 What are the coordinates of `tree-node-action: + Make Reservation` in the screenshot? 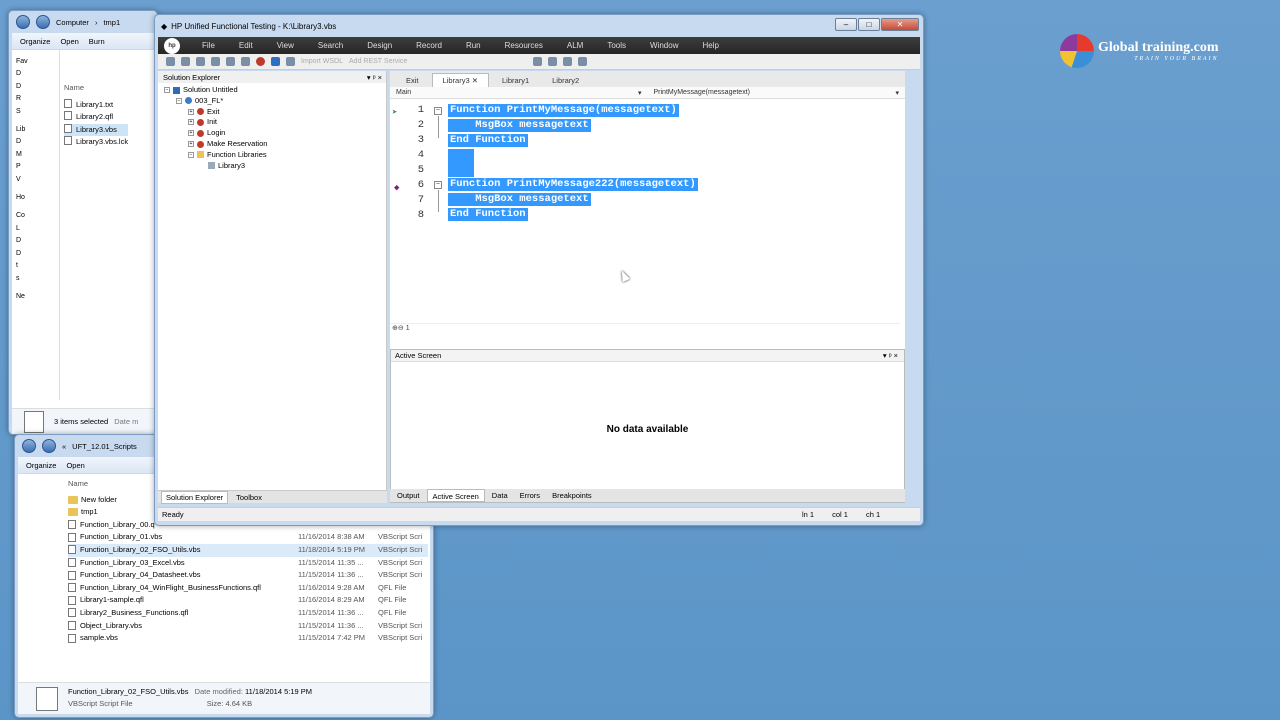 It's located at (275, 144).